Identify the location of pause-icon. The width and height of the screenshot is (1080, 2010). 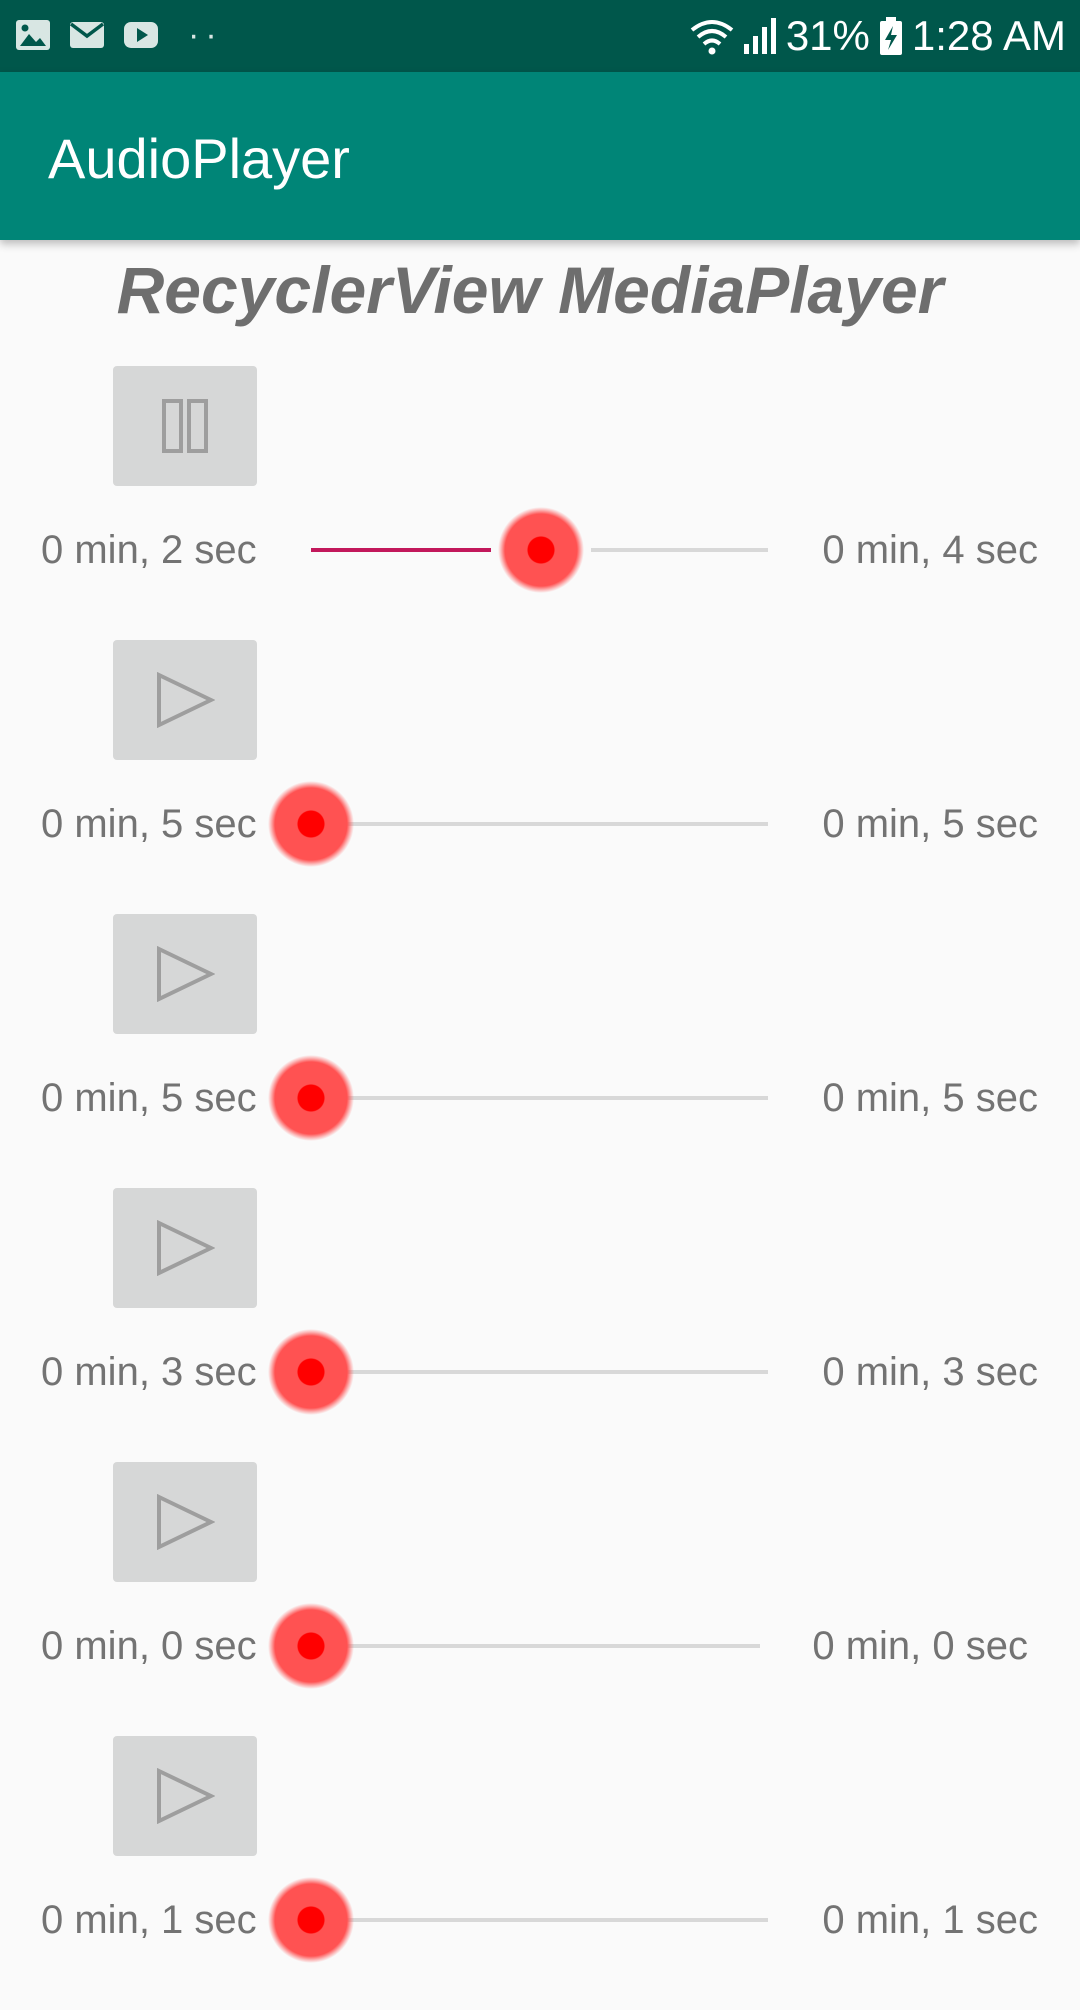
(185, 426).